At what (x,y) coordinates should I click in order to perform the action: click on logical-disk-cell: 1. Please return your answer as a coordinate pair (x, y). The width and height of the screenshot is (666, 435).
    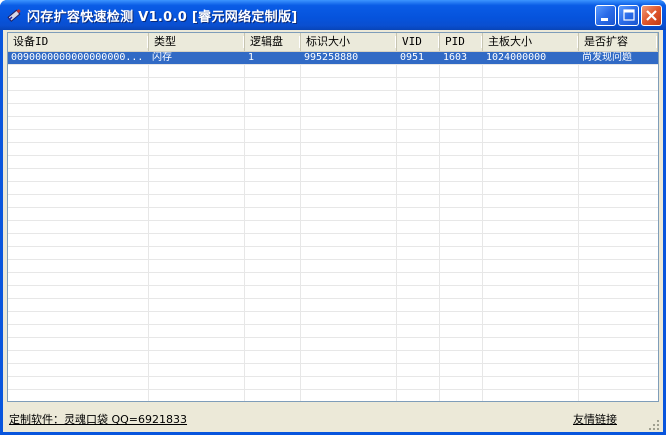
    Looking at the image, I should click on (251, 57).